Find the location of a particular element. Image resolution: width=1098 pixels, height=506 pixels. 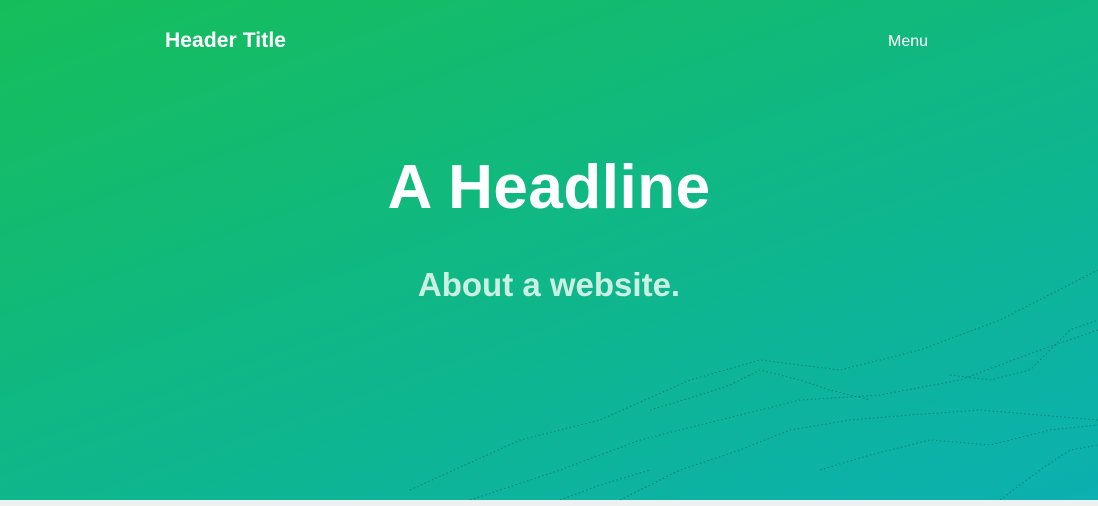

page-bottom-edge is located at coordinates (549, 503).